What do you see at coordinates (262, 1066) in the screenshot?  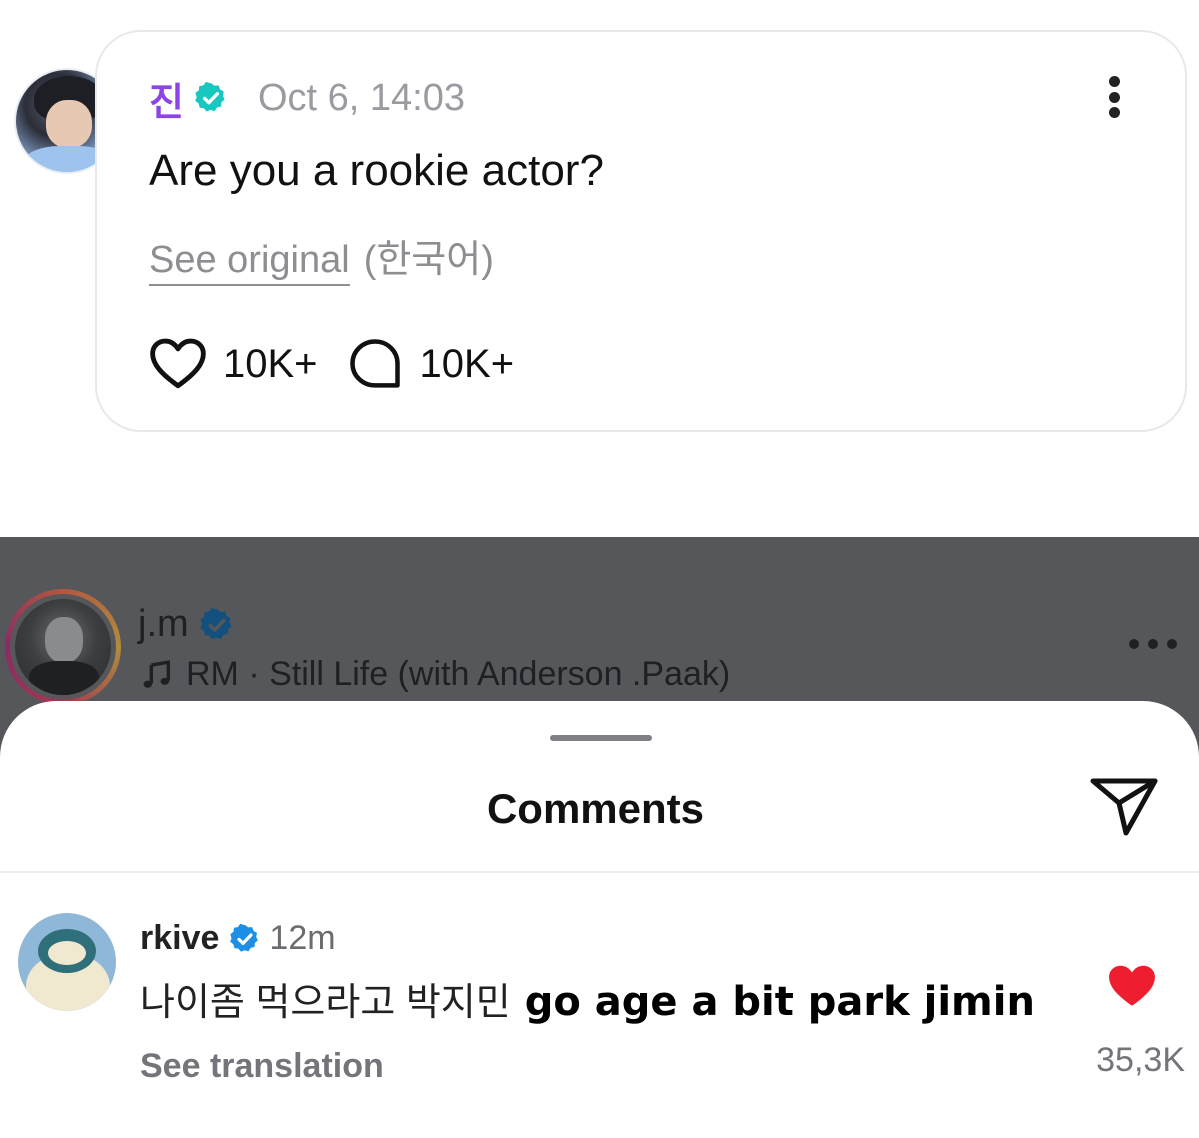 I see `see-translation-link: See translation` at bounding box center [262, 1066].